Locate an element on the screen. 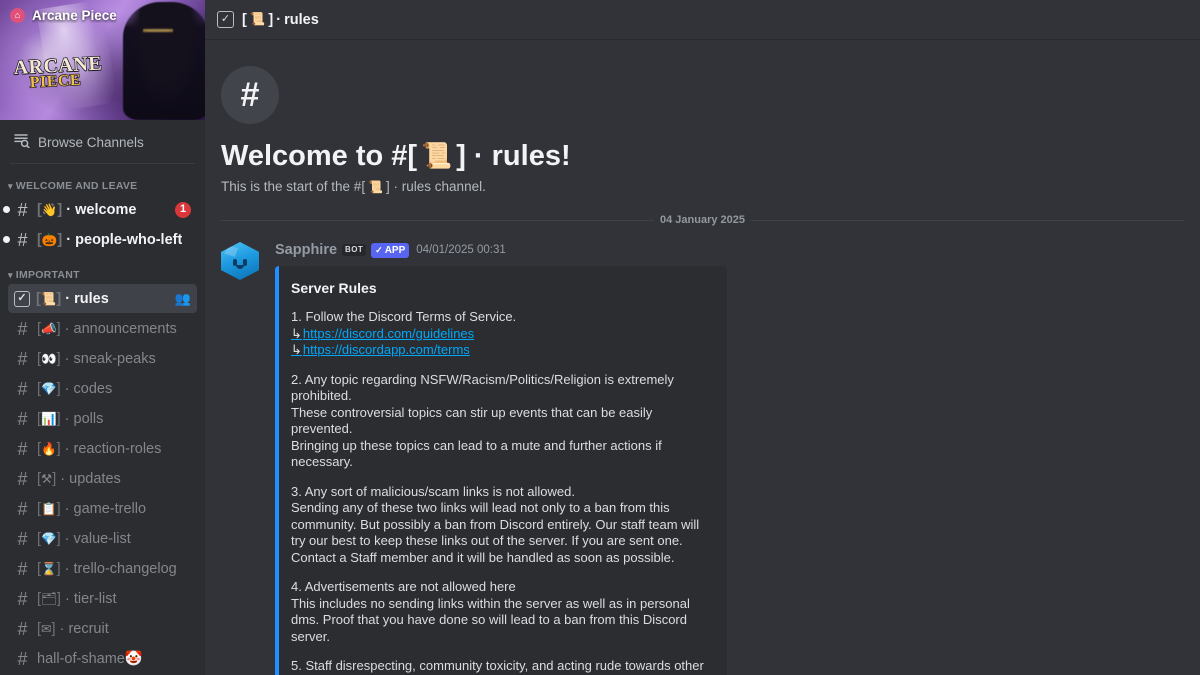 The height and width of the screenshot is (675, 1200). sidebar-item-recruit: # [✉] · recruit is located at coordinates (102, 628).